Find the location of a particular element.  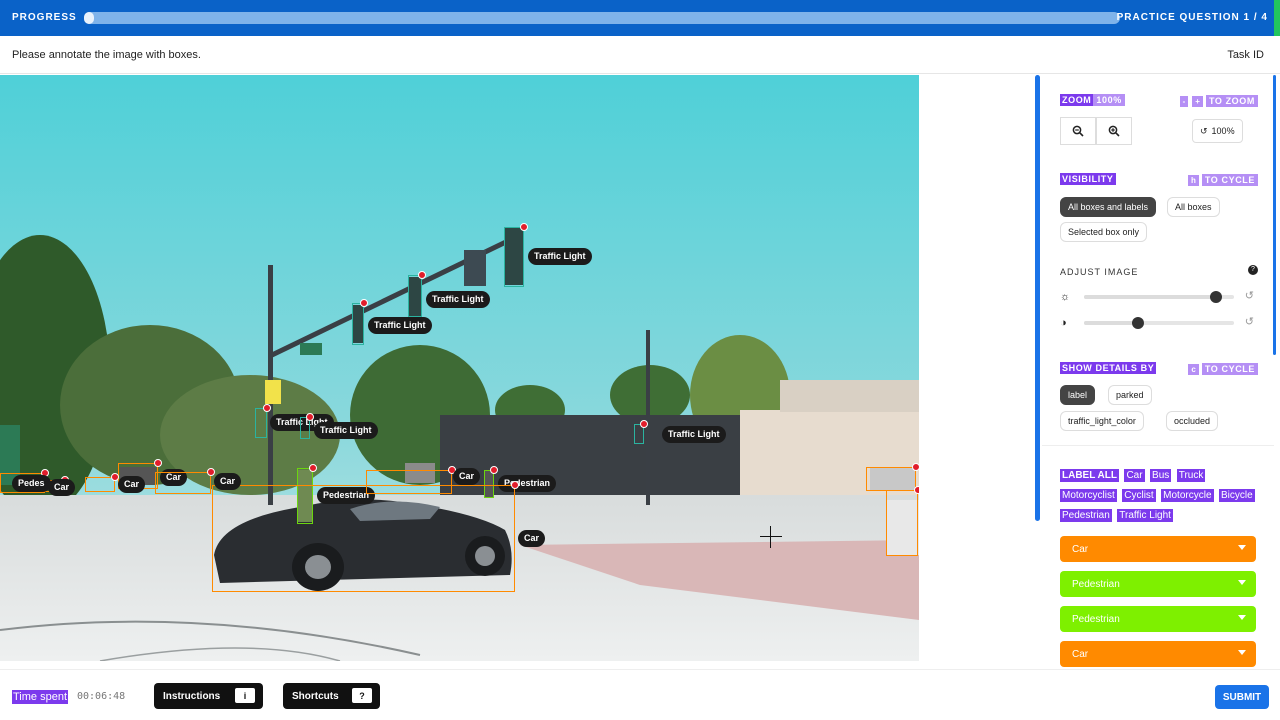

crosshair-cursor is located at coordinates (771, 536).